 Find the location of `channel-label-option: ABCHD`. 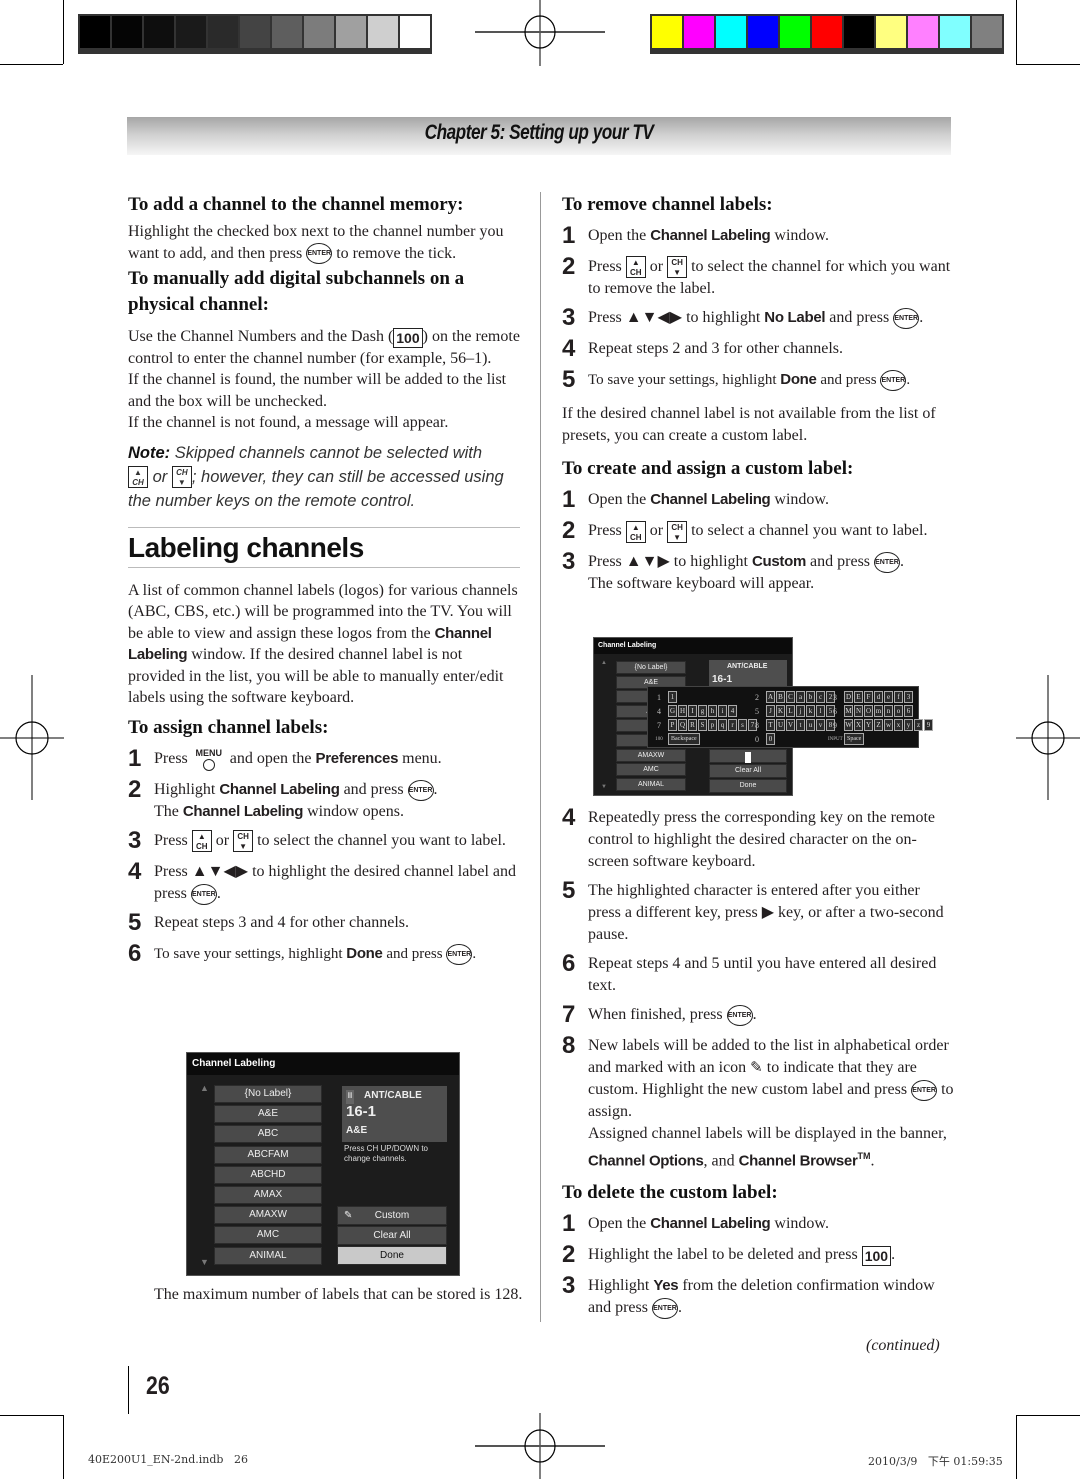

channel-label-option: ABCHD is located at coordinates (268, 1174).